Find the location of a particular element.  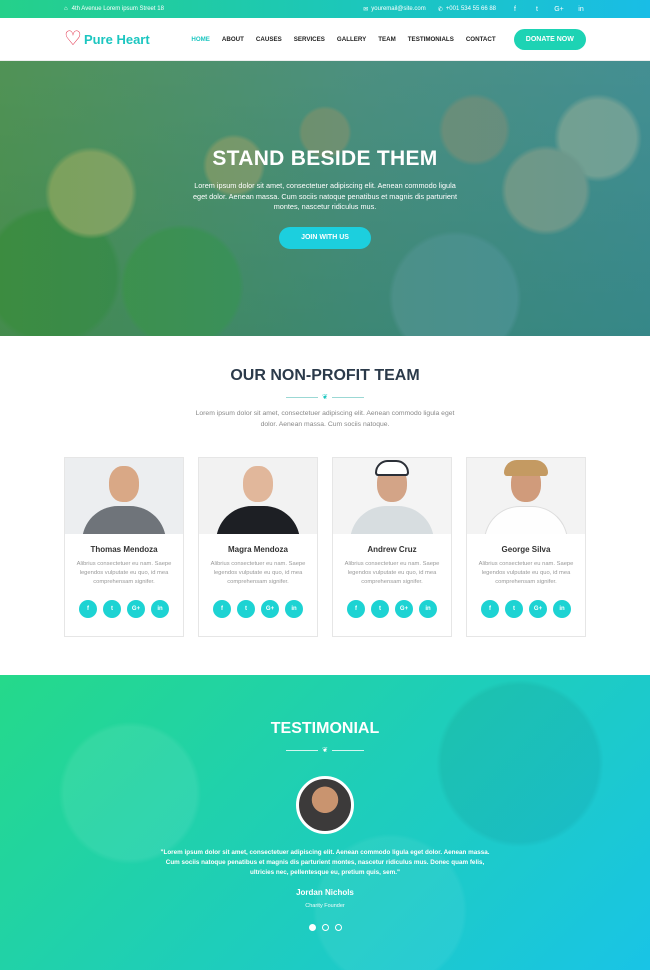

avatar is located at coordinates (325, 805).